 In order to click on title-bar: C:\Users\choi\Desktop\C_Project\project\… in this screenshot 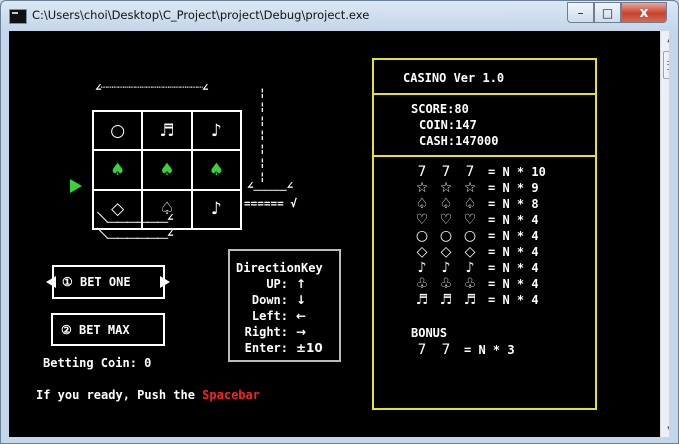, I will do `click(339, 16)`.